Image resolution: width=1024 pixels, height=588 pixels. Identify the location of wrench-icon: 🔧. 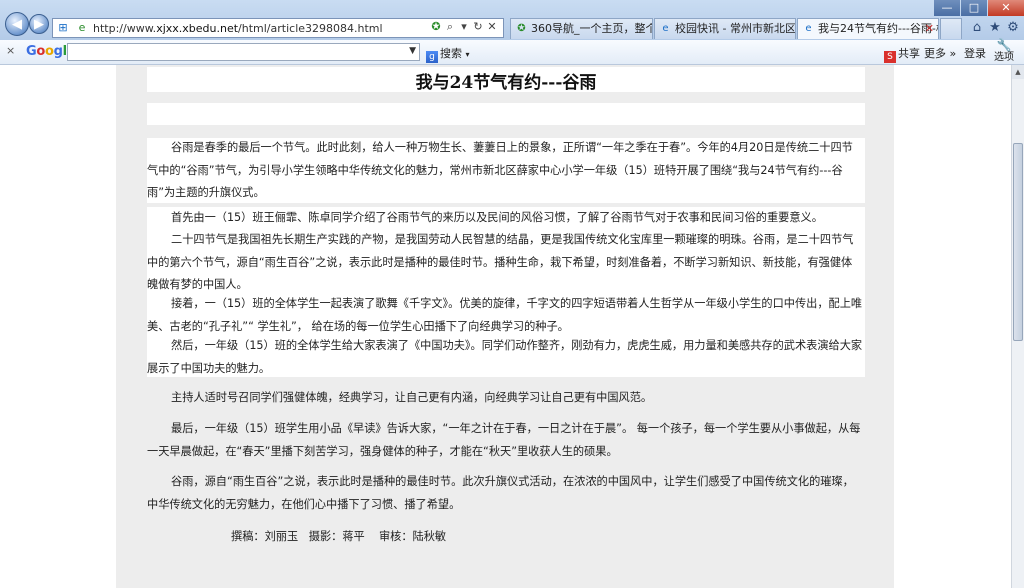
(1004, 45).